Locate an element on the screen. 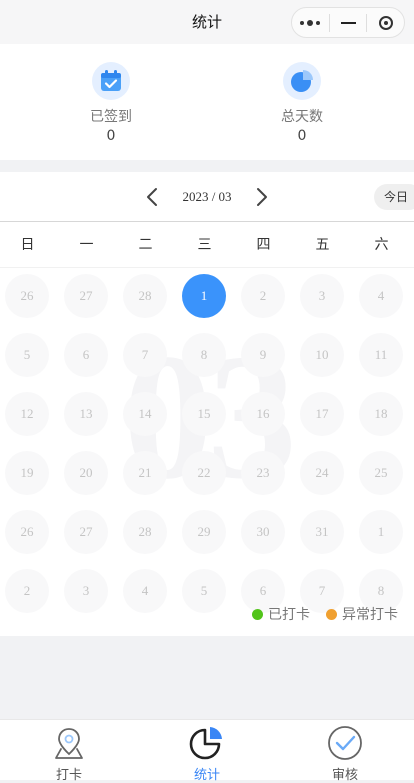 This screenshot has width=414, height=783. tab-statistics: 统计 is located at coordinates (207, 753).